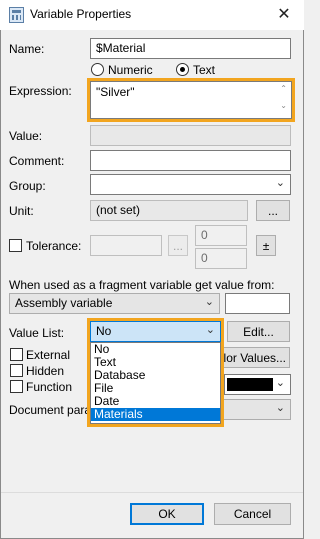  Describe the element at coordinates (26, 136) in the screenshot. I see `value-label: Value:` at that location.